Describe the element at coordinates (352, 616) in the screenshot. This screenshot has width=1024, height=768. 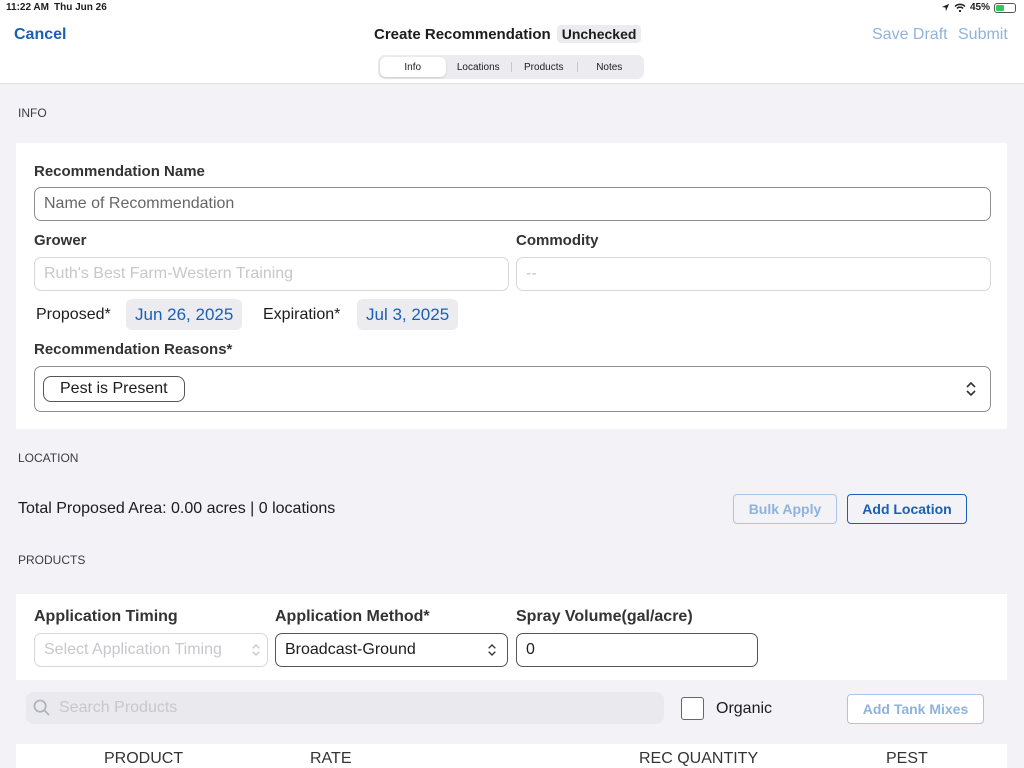
I see `method-label: Application Method*` at that location.